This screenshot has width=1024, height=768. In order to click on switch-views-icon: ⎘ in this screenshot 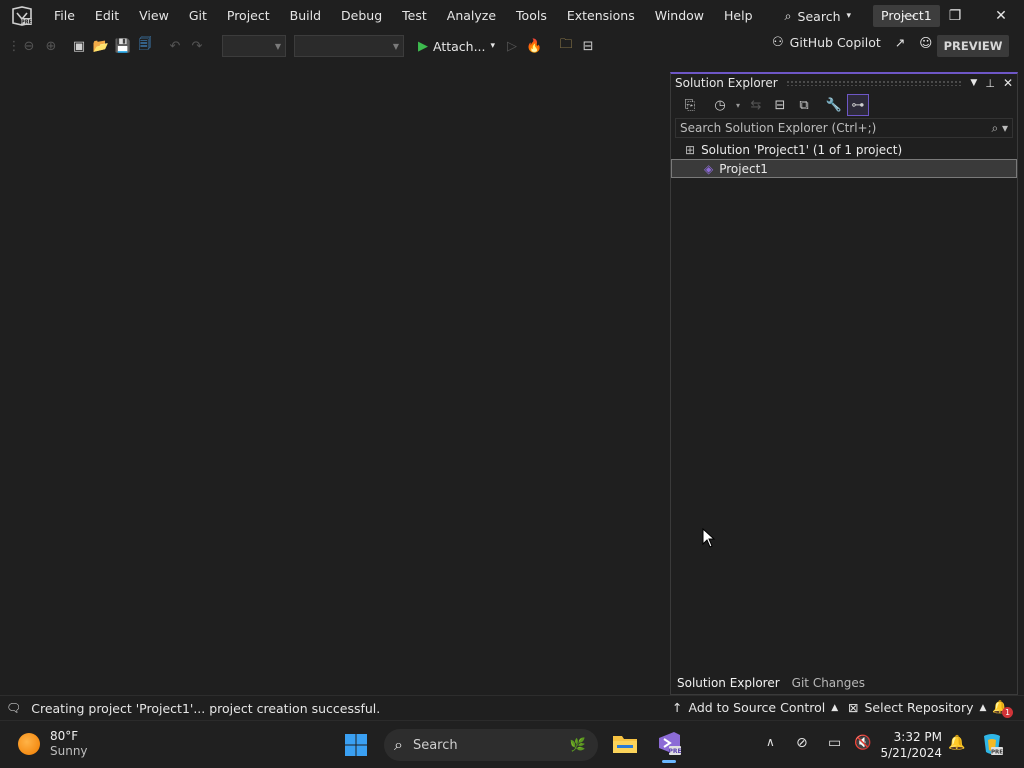, I will do `click(690, 105)`.